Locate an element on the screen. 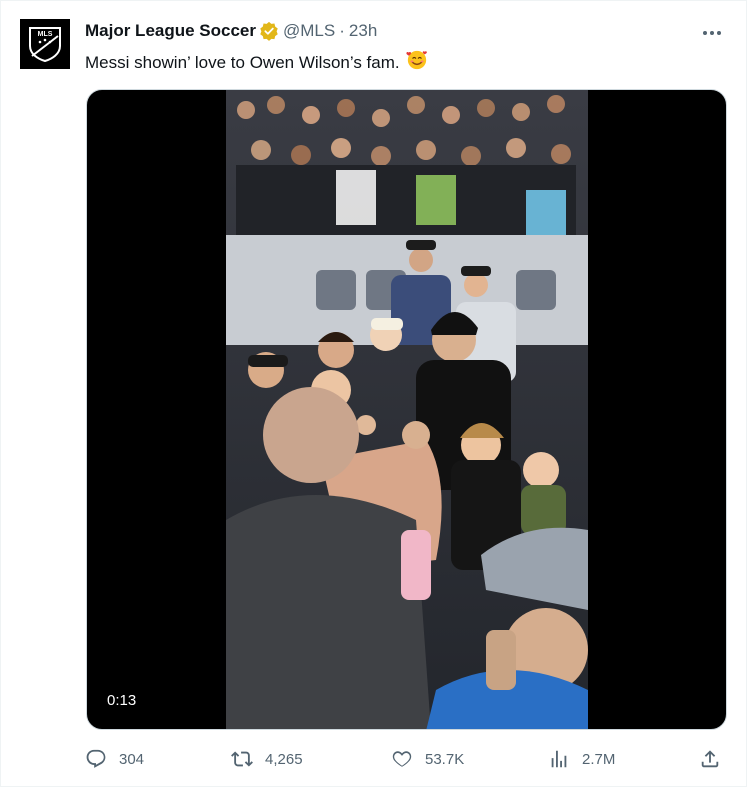 The height and width of the screenshot is (787, 747). views-icon is located at coordinates (559, 759).